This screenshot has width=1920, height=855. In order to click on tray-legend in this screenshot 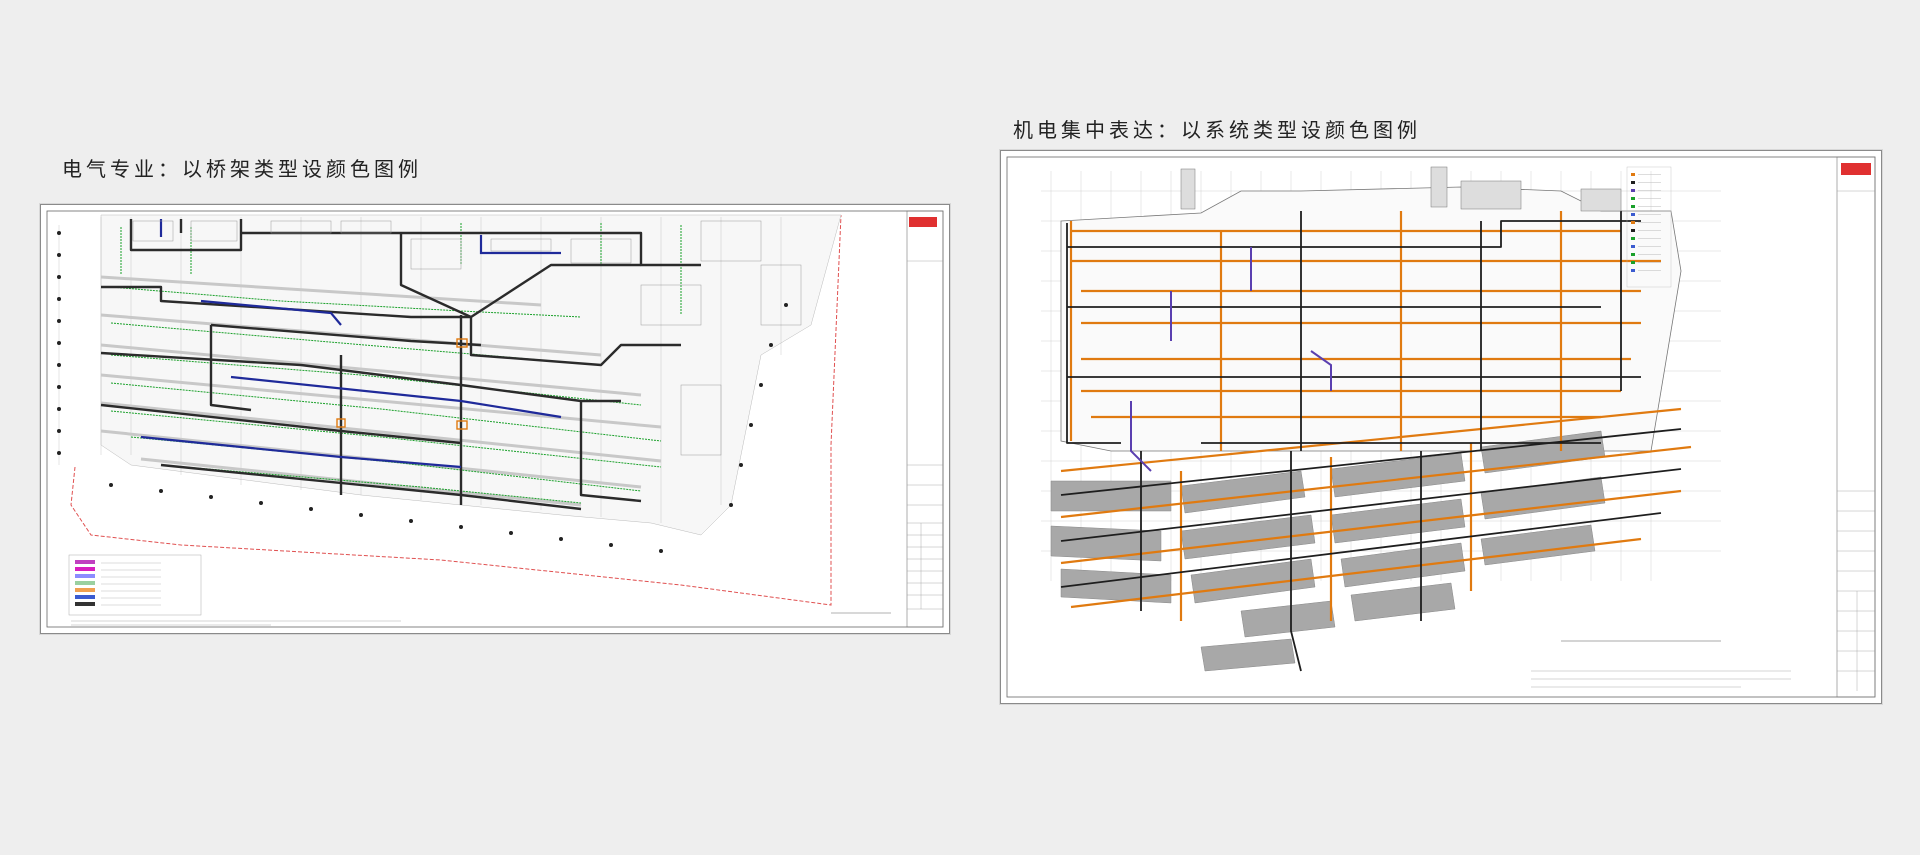, I will do `click(135, 585)`.